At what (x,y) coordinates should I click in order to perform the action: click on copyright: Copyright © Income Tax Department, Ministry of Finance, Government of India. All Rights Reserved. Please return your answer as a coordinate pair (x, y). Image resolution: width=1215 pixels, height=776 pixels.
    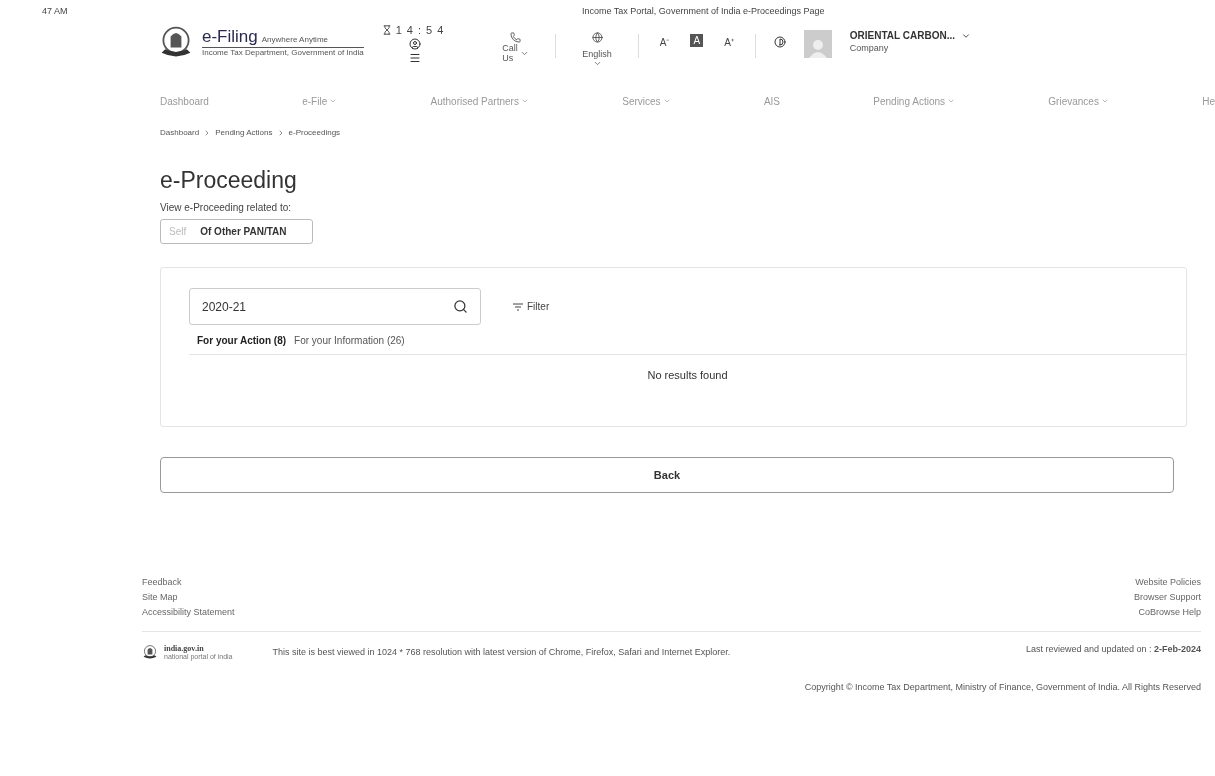
    Looking at the image, I should click on (1002, 687).